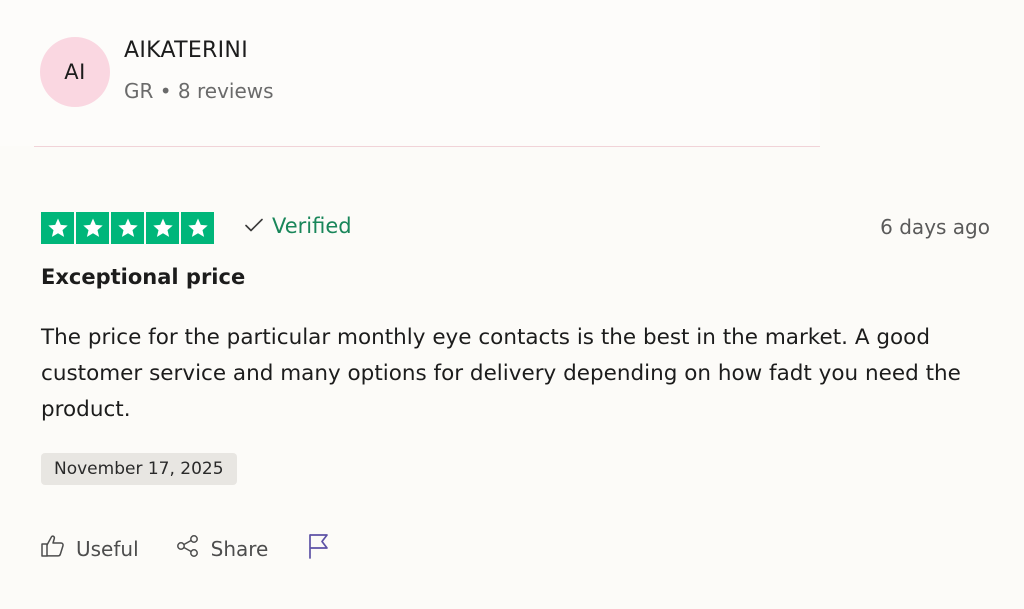 This screenshot has width=1024, height=609. Describe the element at coordinates (107, 548) in the screenshot. I see `useful-label: Useful` at that location.